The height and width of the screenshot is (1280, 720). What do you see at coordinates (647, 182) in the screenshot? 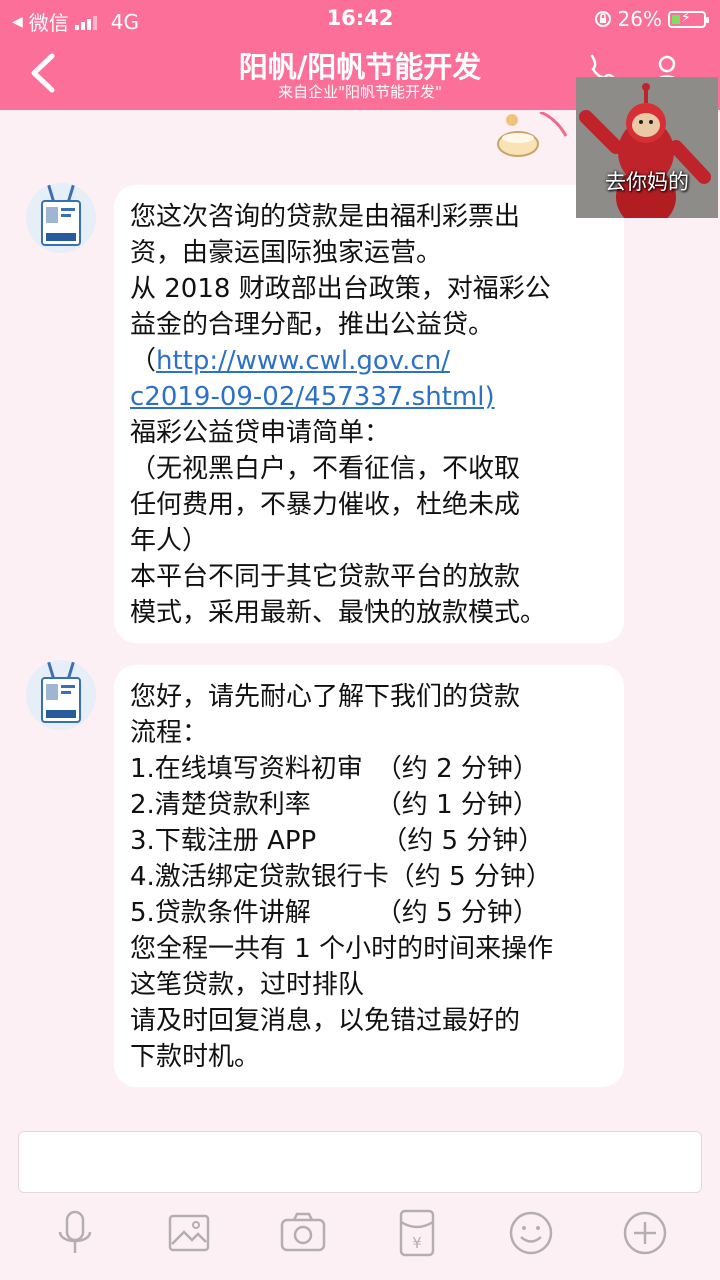
I see `sticker-caption: 去你妈的` at bounding box center [647, 182].